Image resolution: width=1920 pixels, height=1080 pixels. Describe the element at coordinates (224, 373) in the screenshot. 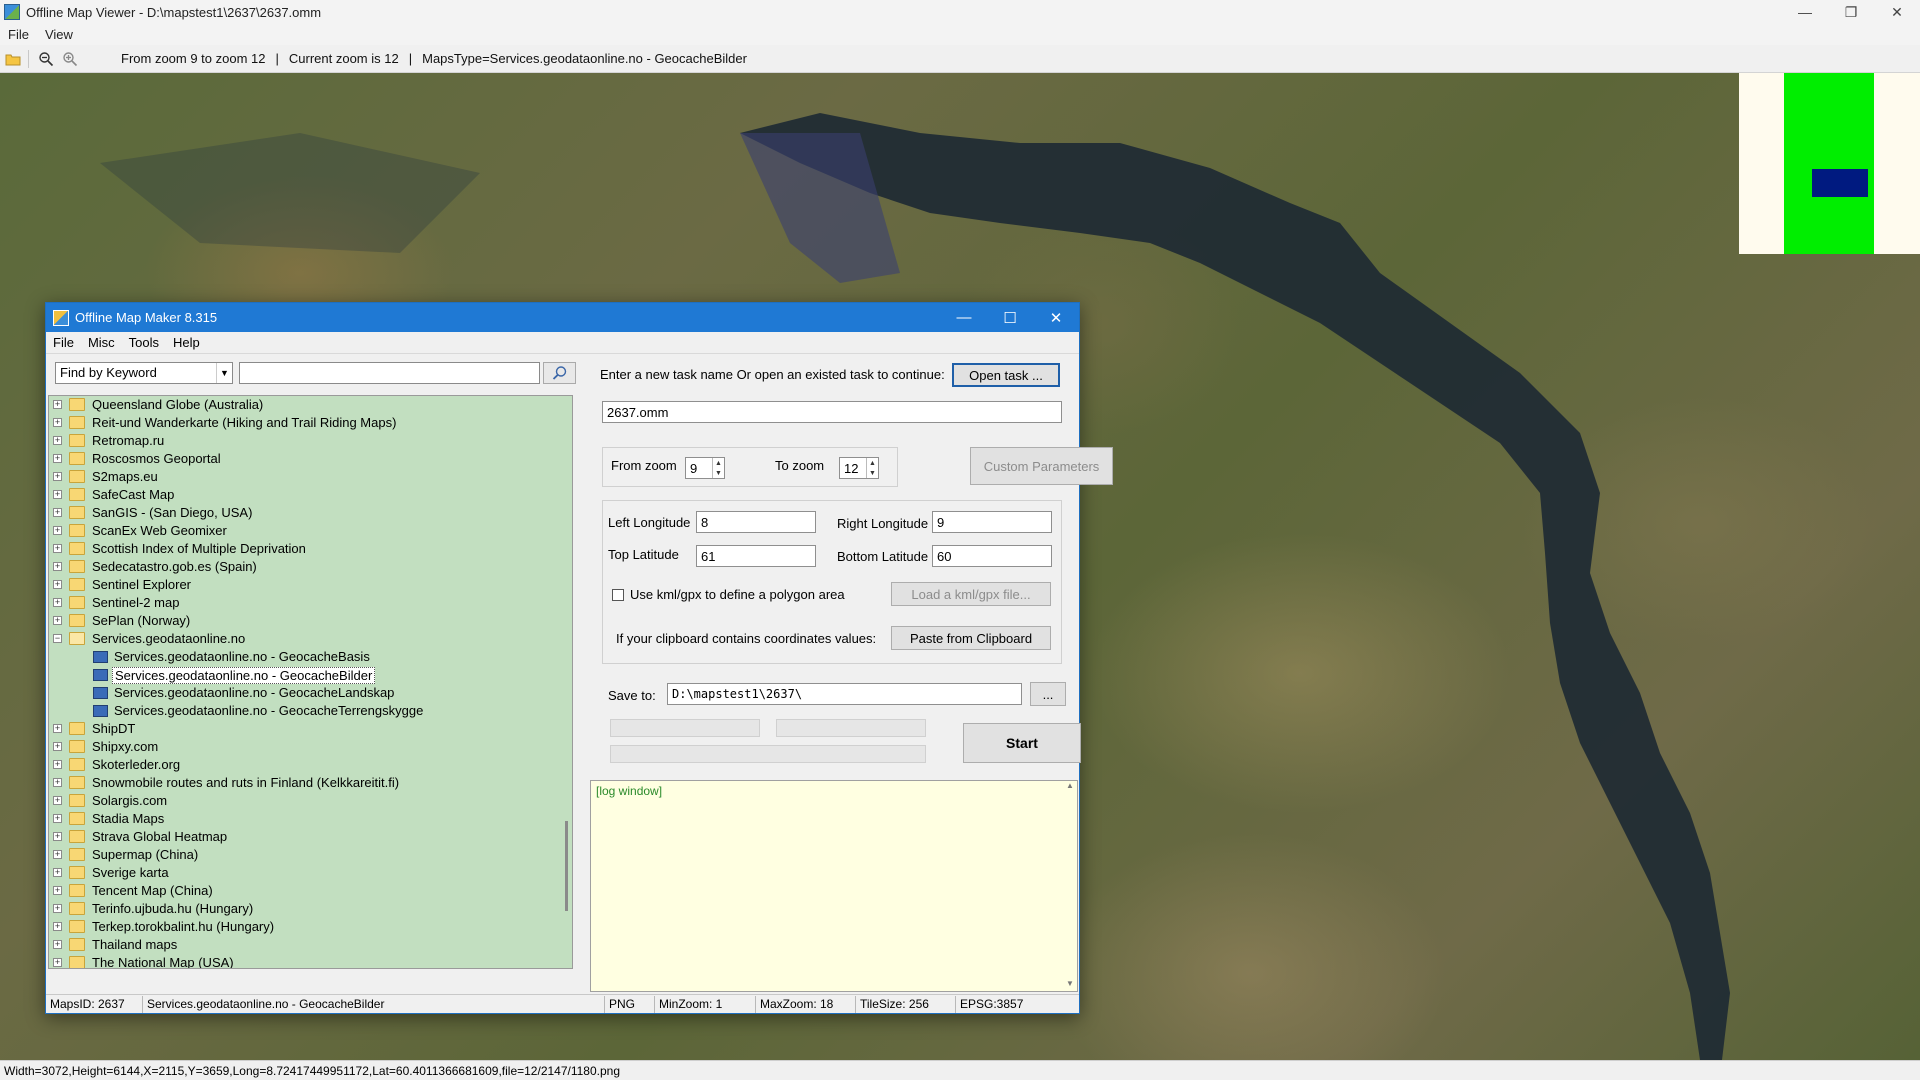

I see `chevron-down-icon: ▼` at that location.